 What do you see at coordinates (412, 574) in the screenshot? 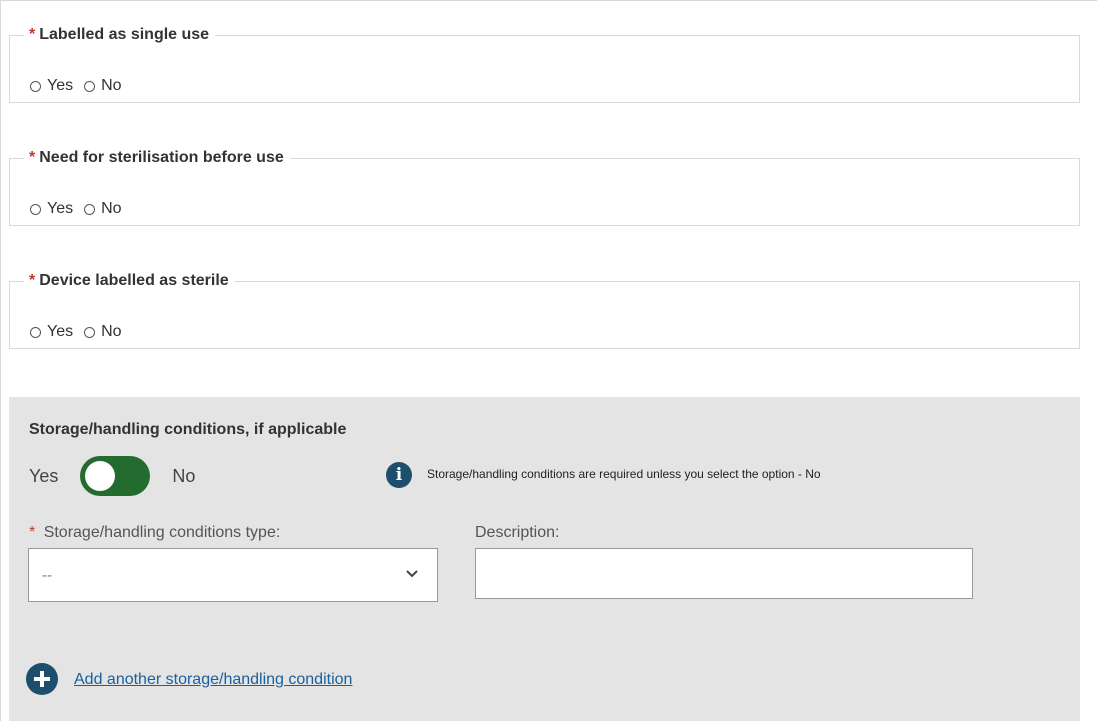
I see `chevron-down-icon` at bounding box center [412, 574].